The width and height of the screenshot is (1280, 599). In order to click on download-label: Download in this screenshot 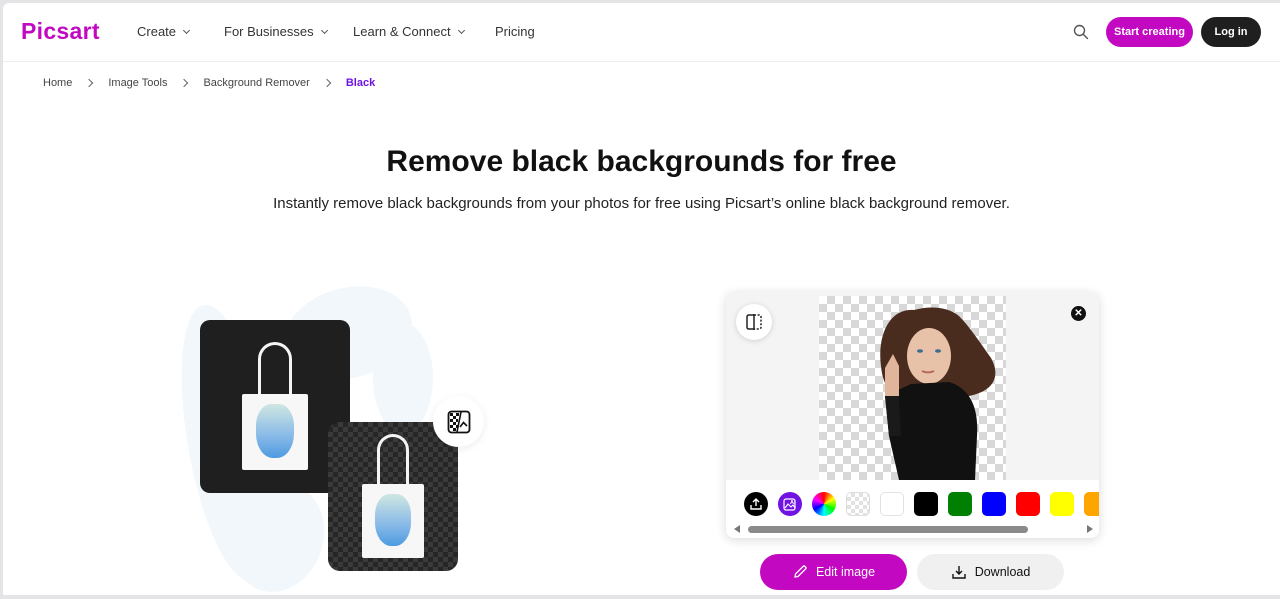, I will do `click(1002, 572)`.